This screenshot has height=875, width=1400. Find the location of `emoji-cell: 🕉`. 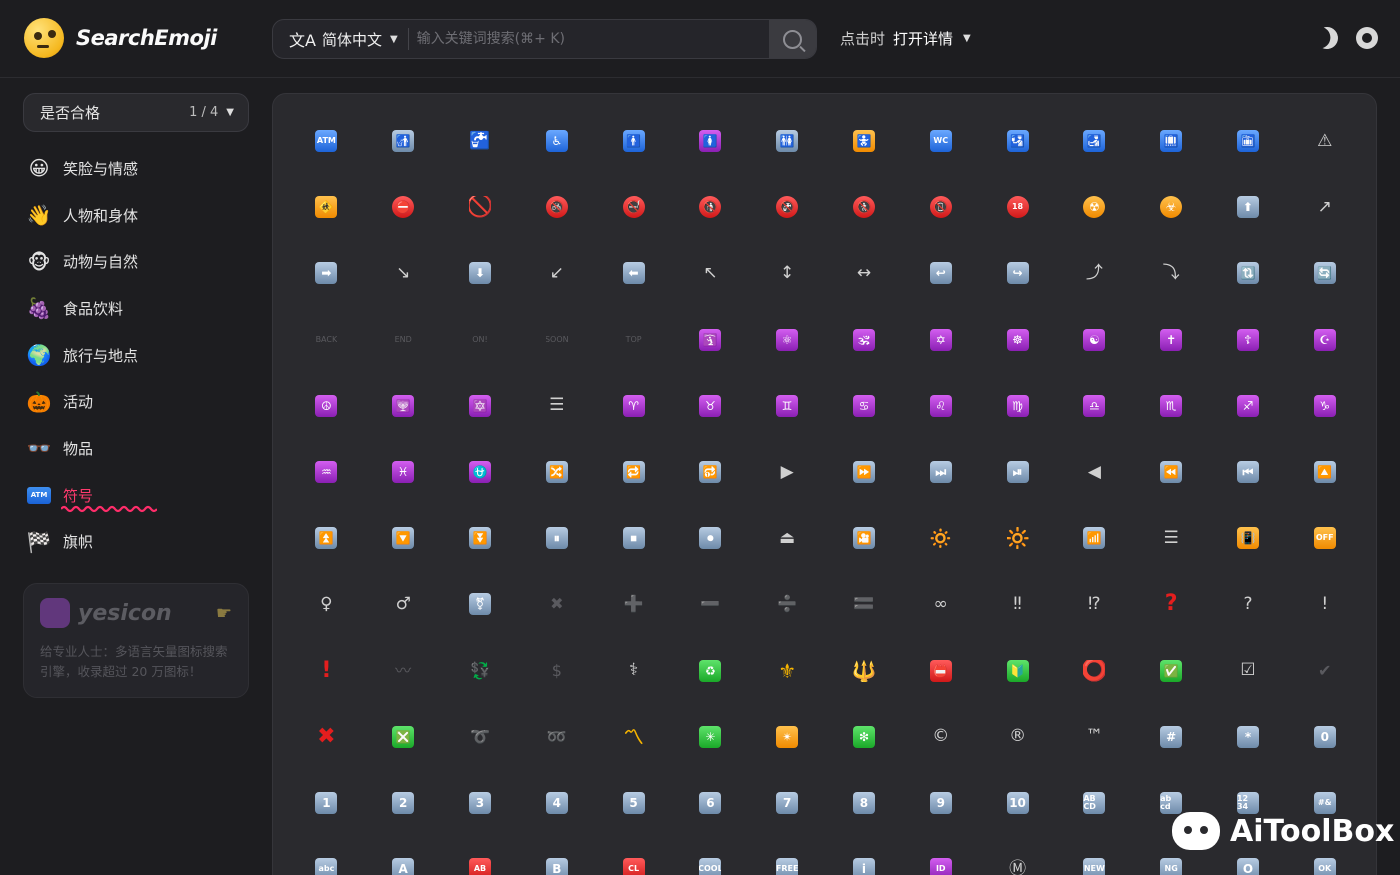

emoji-cell: 🕉 is located at coordinates (864, 340).